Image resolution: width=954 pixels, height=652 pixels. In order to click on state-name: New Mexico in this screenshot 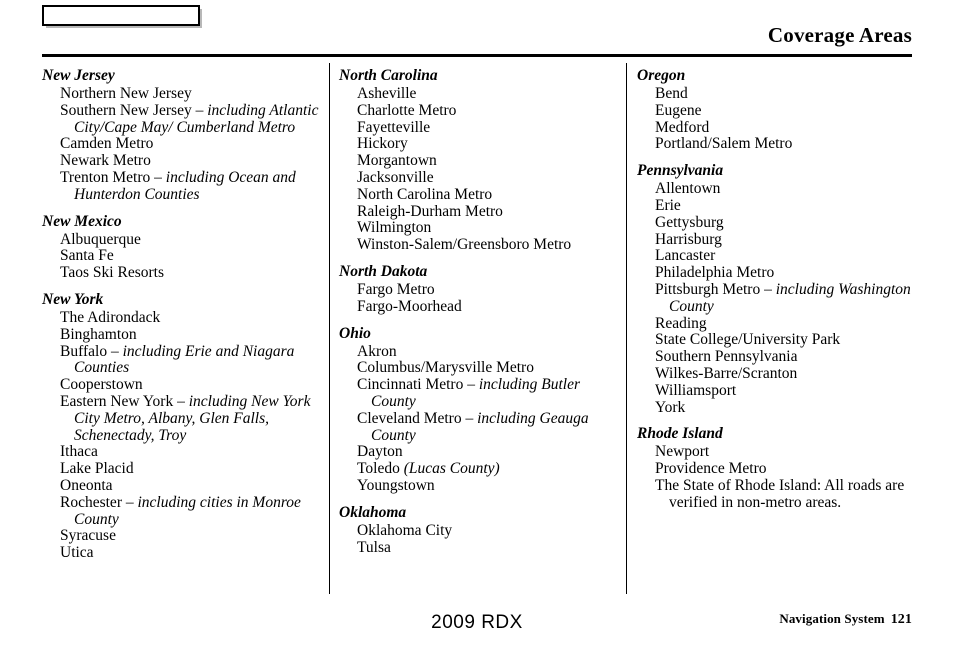, I will do `click(82, 221)`.